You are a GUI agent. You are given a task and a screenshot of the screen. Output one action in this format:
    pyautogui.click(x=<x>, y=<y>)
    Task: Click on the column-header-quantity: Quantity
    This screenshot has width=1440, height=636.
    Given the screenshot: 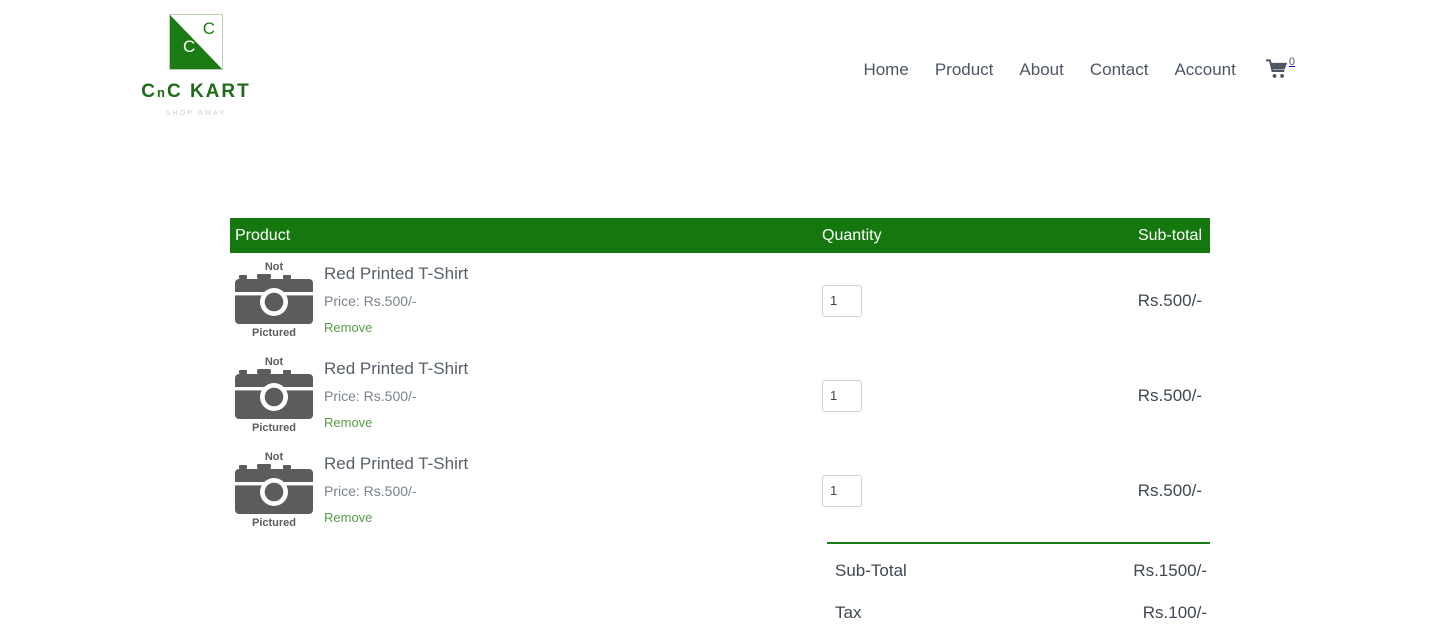 What is the action you would take?
    pyautogui.click(x=852, y=235)
    